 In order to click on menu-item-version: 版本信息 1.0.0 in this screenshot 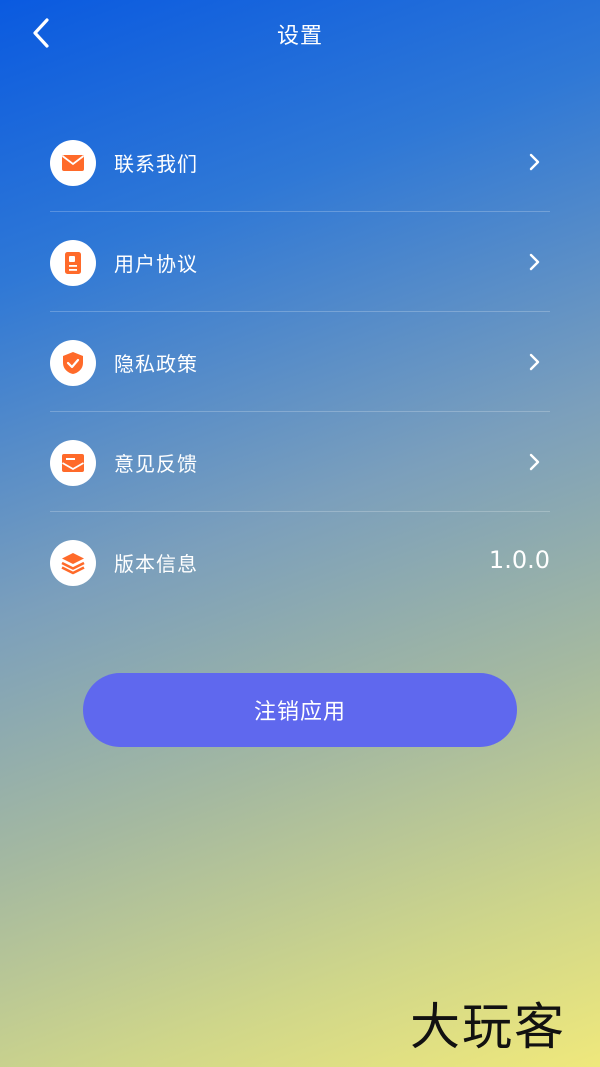, I will do `click(300, 562)`.